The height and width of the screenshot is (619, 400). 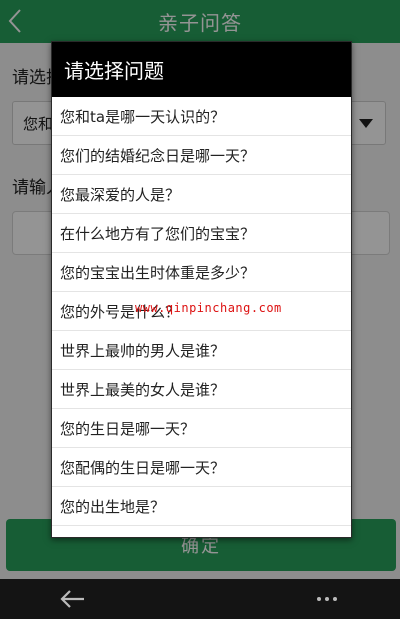 What do you see at coordinates (201, 116) in the screenshot?
I see `option-item: 您和ta是哪一天认识的？` at bounding box center [201, 116].